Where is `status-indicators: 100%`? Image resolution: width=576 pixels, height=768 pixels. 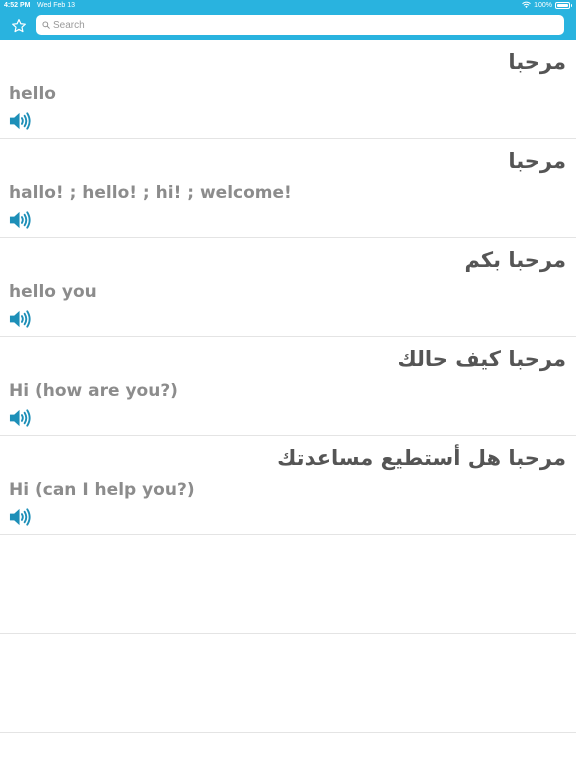 status-indicators: 100% is located at coordinates (547, 5).